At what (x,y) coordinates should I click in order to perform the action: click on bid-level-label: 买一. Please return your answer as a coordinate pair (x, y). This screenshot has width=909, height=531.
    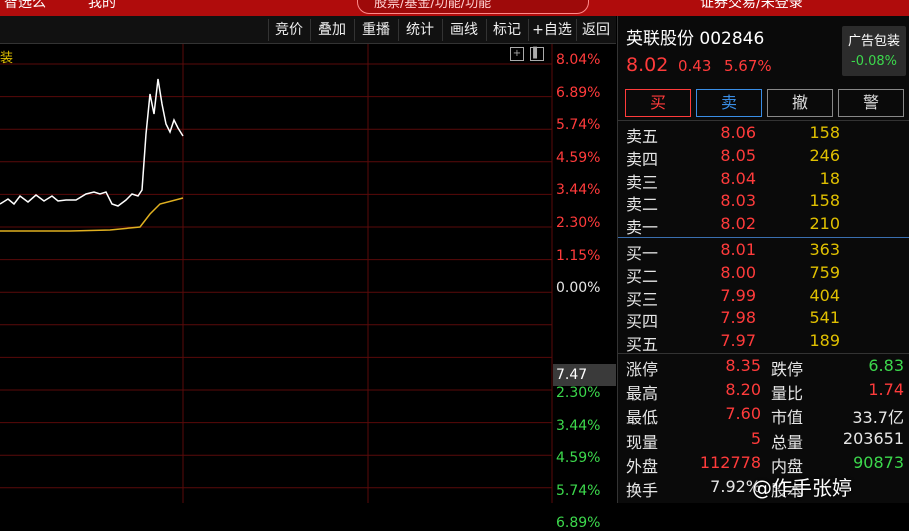
    Looking at the image, I should click on (642, 253).